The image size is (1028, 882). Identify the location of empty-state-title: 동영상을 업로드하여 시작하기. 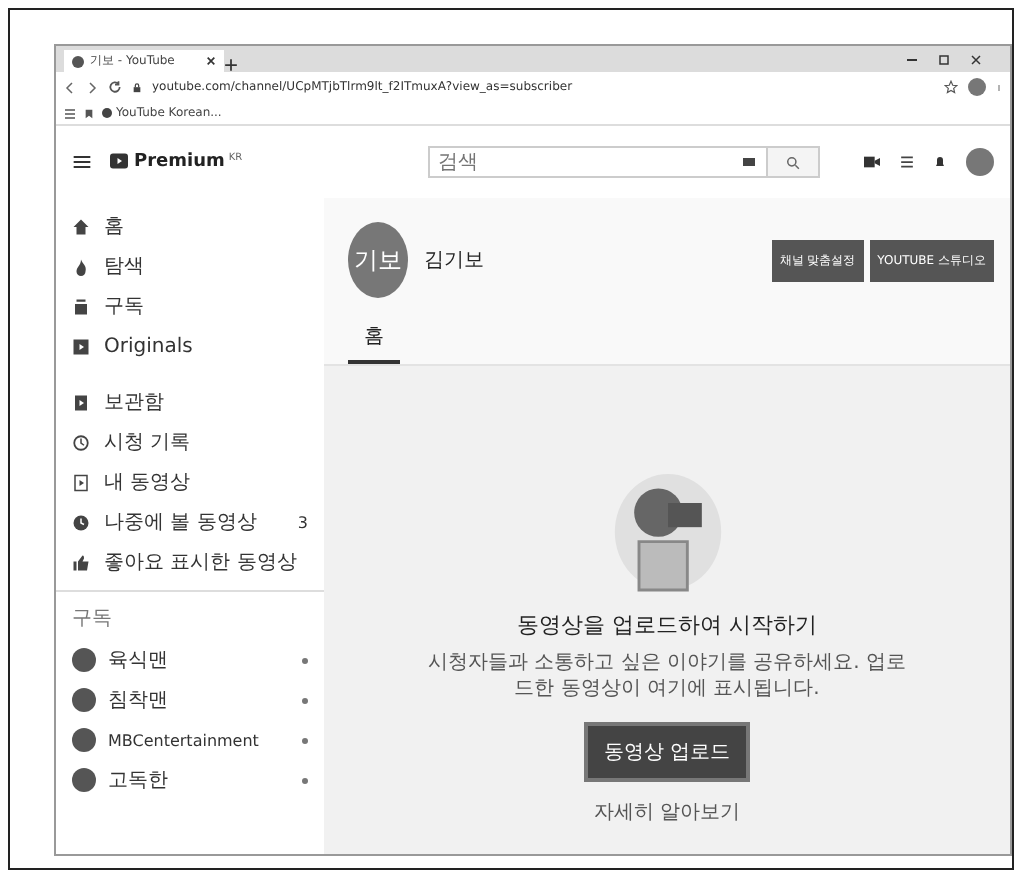
(667, 625).